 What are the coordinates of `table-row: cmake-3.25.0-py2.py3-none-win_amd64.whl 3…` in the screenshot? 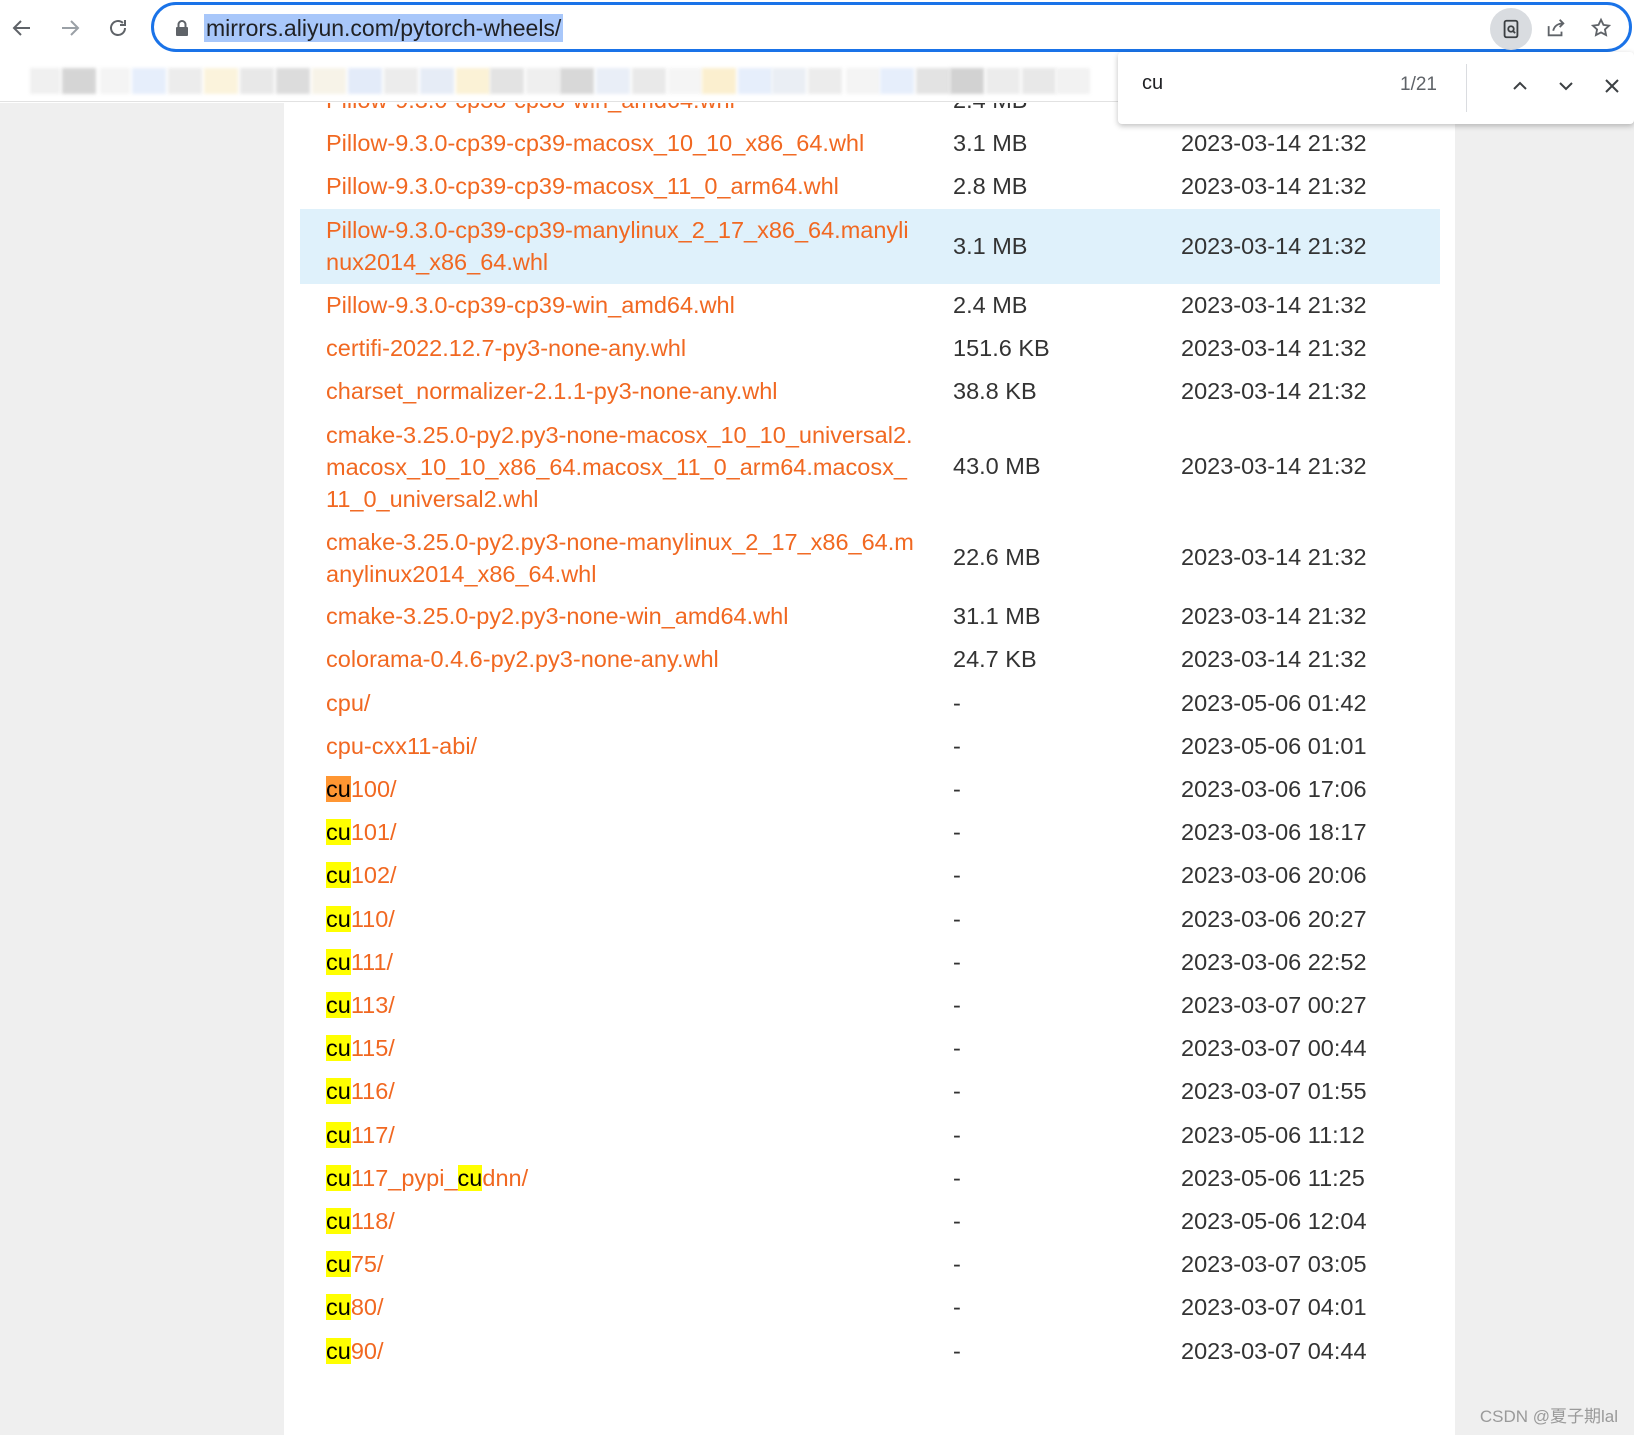 It's located at (870, 616).